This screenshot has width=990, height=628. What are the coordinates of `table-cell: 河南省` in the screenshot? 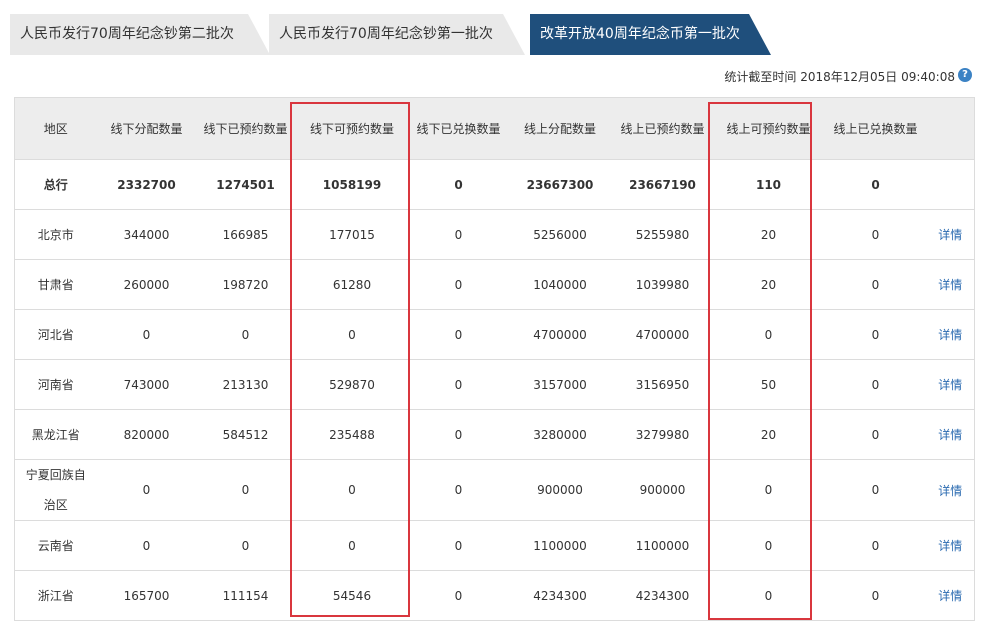 It's located at (55, 384).